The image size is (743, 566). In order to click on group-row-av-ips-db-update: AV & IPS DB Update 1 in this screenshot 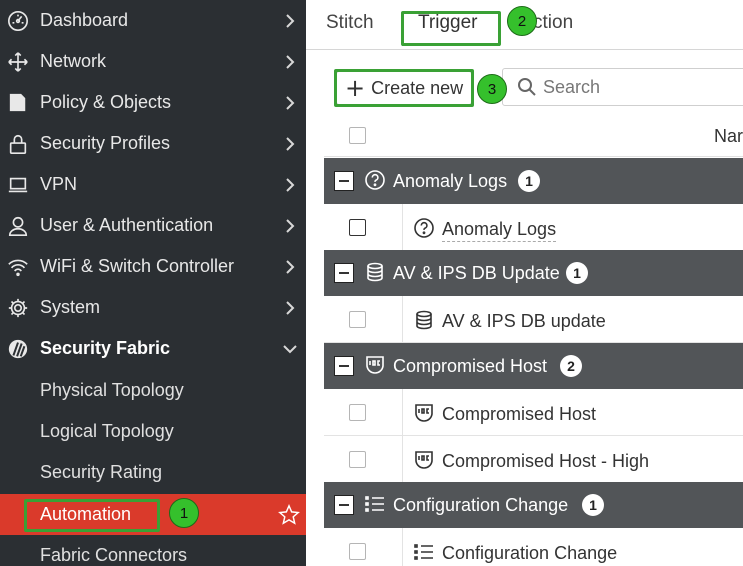, I will do `click(533, 273)`.